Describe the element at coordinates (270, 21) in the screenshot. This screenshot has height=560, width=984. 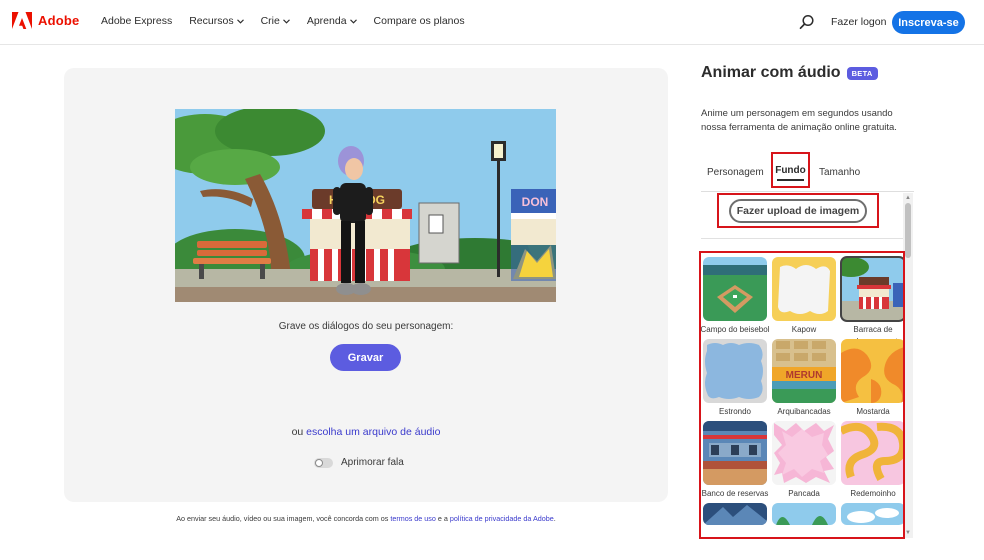
I see `nav-label: Crie` at that location.